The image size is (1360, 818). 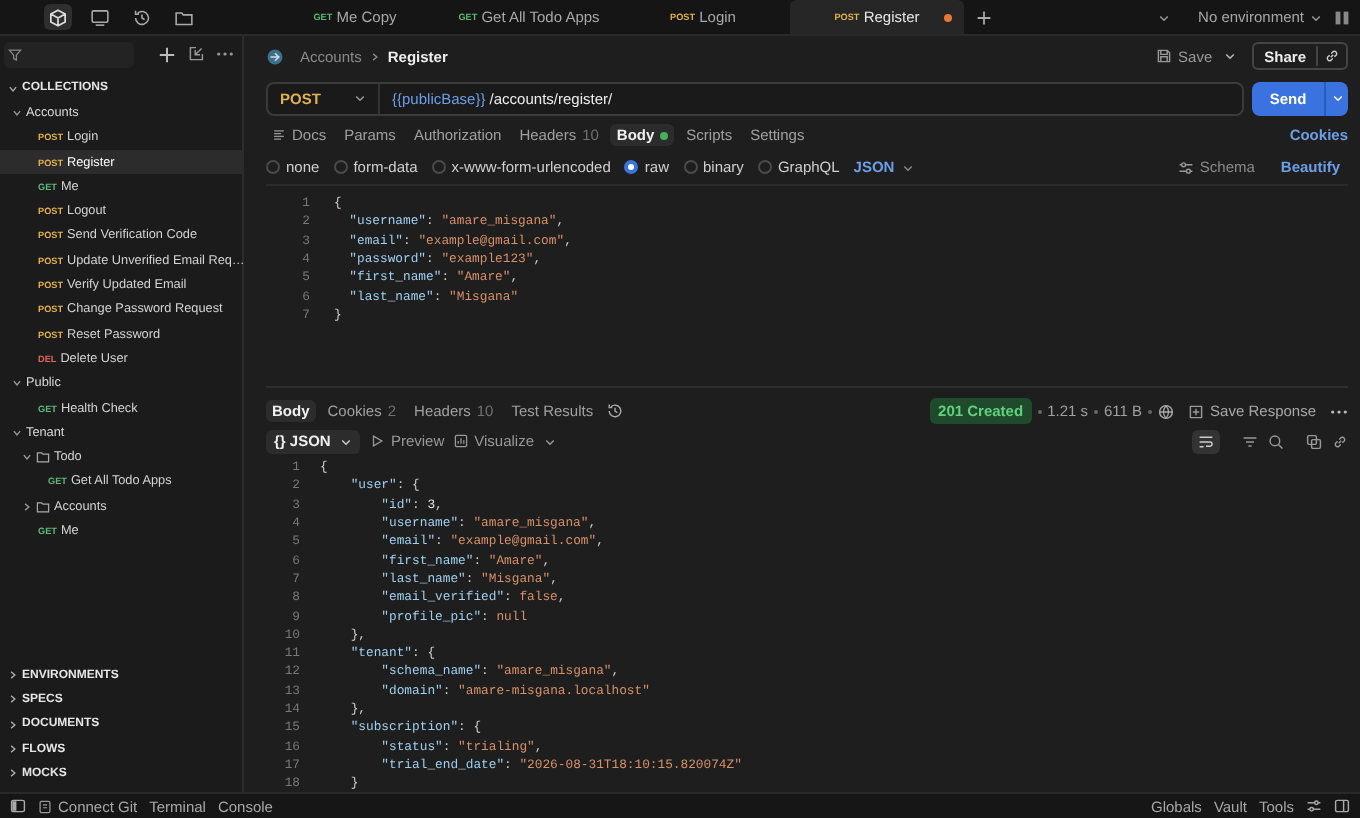 What do you see at coordinates (1185, 167) in the screenshot?
I see `sliders-icon` at bounding box center [1185, 167].